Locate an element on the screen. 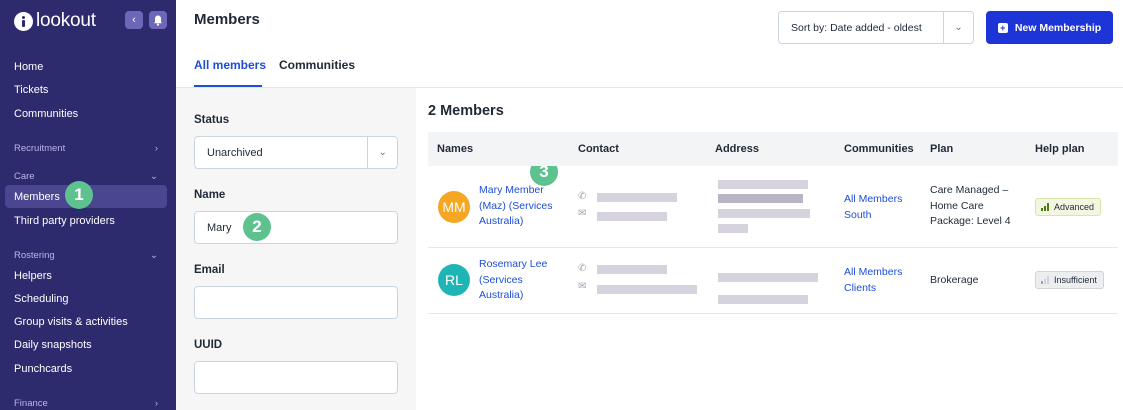 The width and height of the screenshot is (1123, 410). status-label: Status is located at coordinates (212, 120).